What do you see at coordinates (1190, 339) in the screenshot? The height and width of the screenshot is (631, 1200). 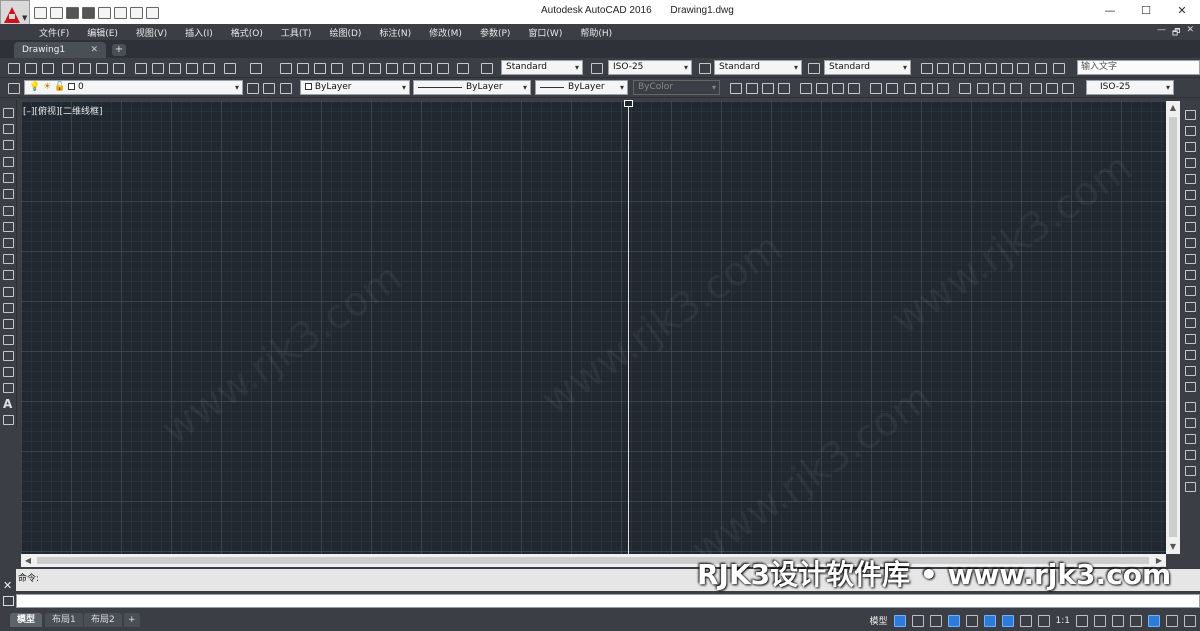 I see `chamfer-icon` at bounding box center [1190, 339].